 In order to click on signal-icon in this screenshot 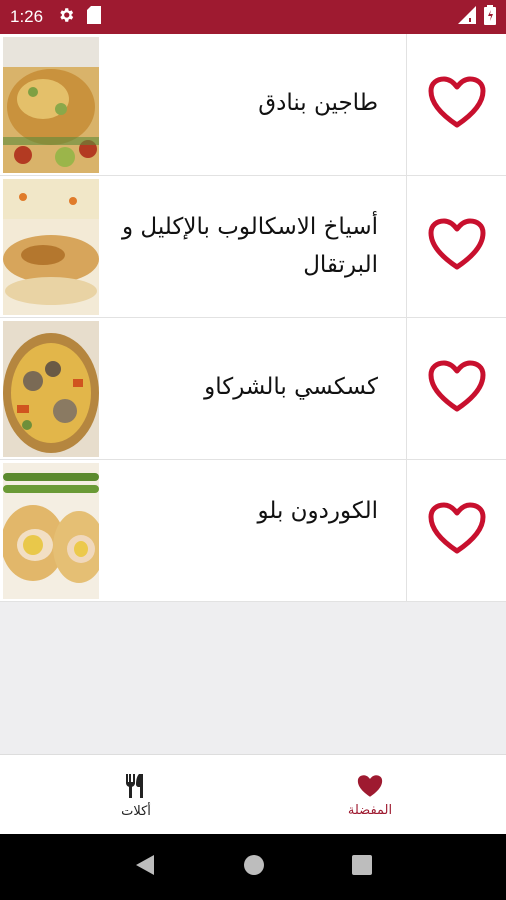, I will do `click(467, 17)`.